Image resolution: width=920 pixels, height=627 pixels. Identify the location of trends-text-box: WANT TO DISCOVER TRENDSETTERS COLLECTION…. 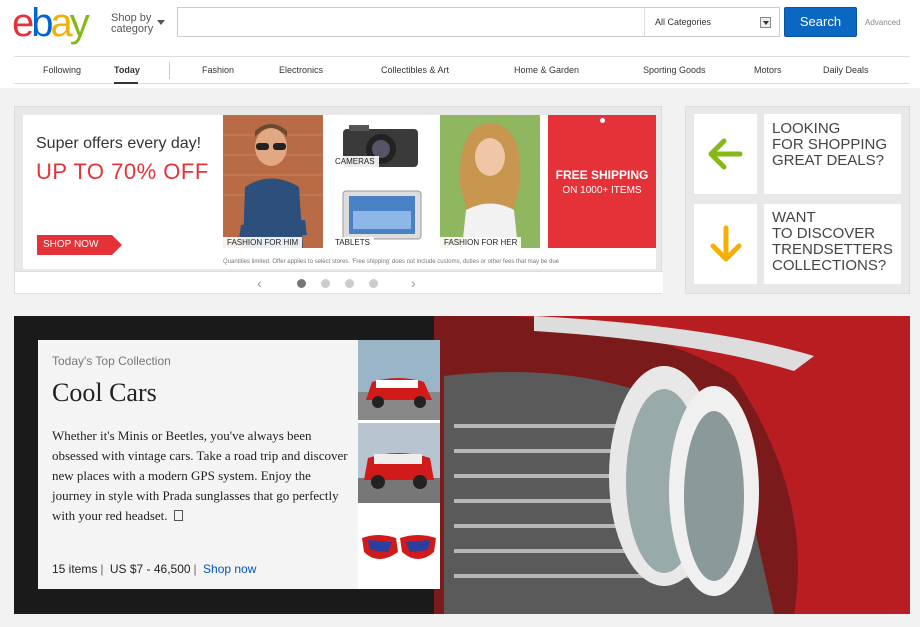
(832, 244).